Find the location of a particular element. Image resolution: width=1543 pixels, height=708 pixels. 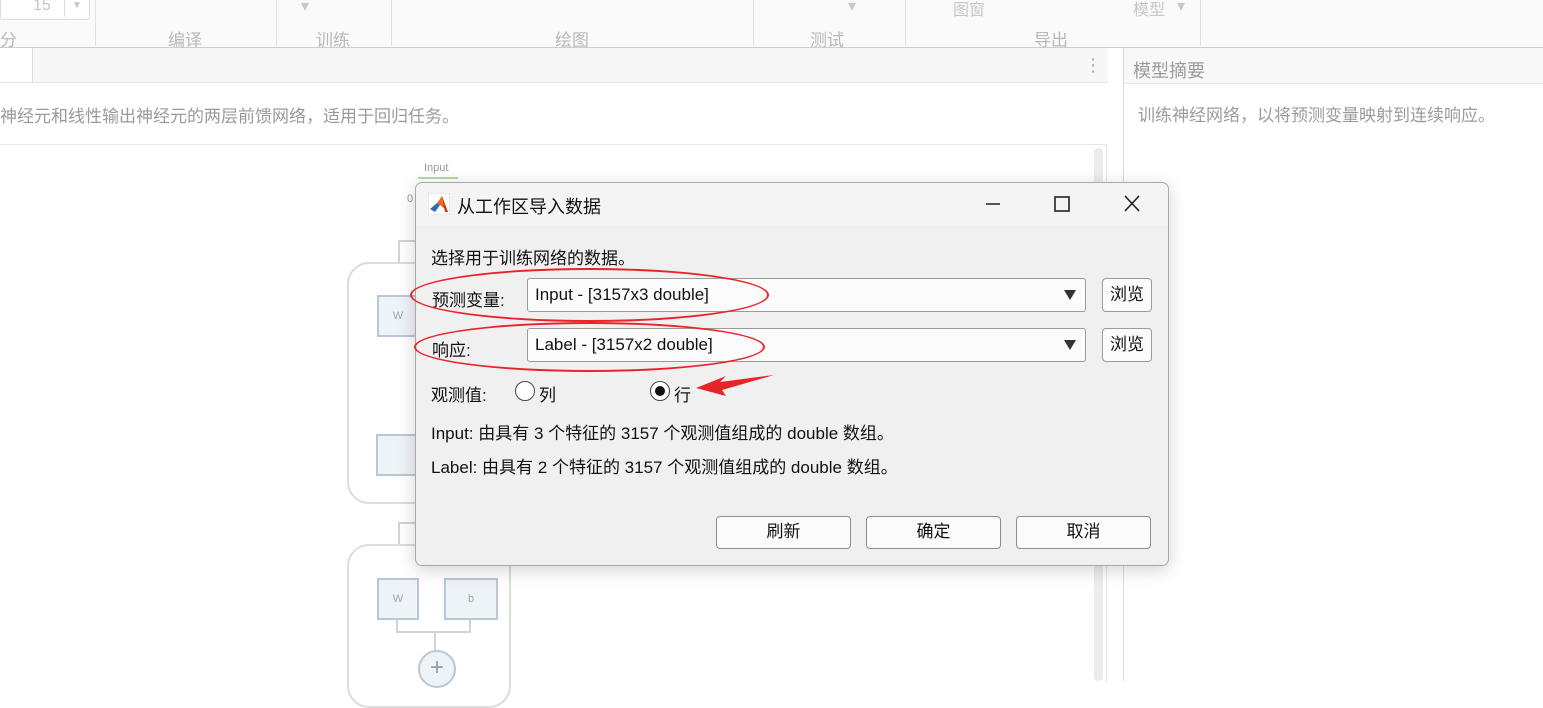

cancel-button: 取消 is located at coordinates (1083, 532).